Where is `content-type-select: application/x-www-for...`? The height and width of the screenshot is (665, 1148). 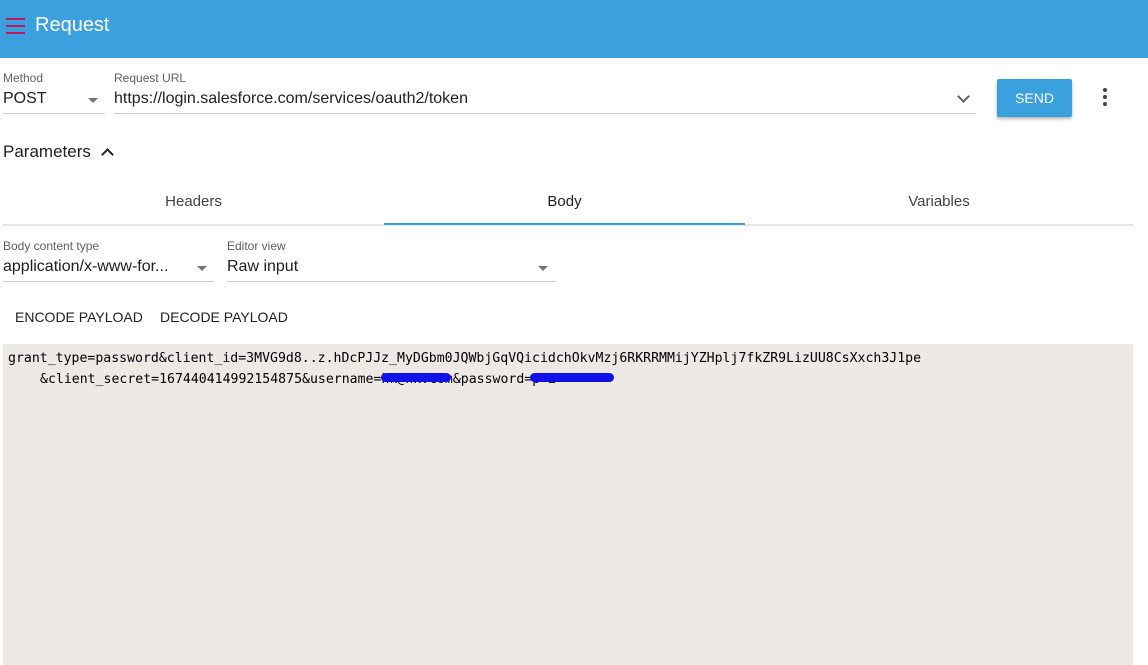
content-type-select: application/x-www-for... is located at coordinates (85, 267).